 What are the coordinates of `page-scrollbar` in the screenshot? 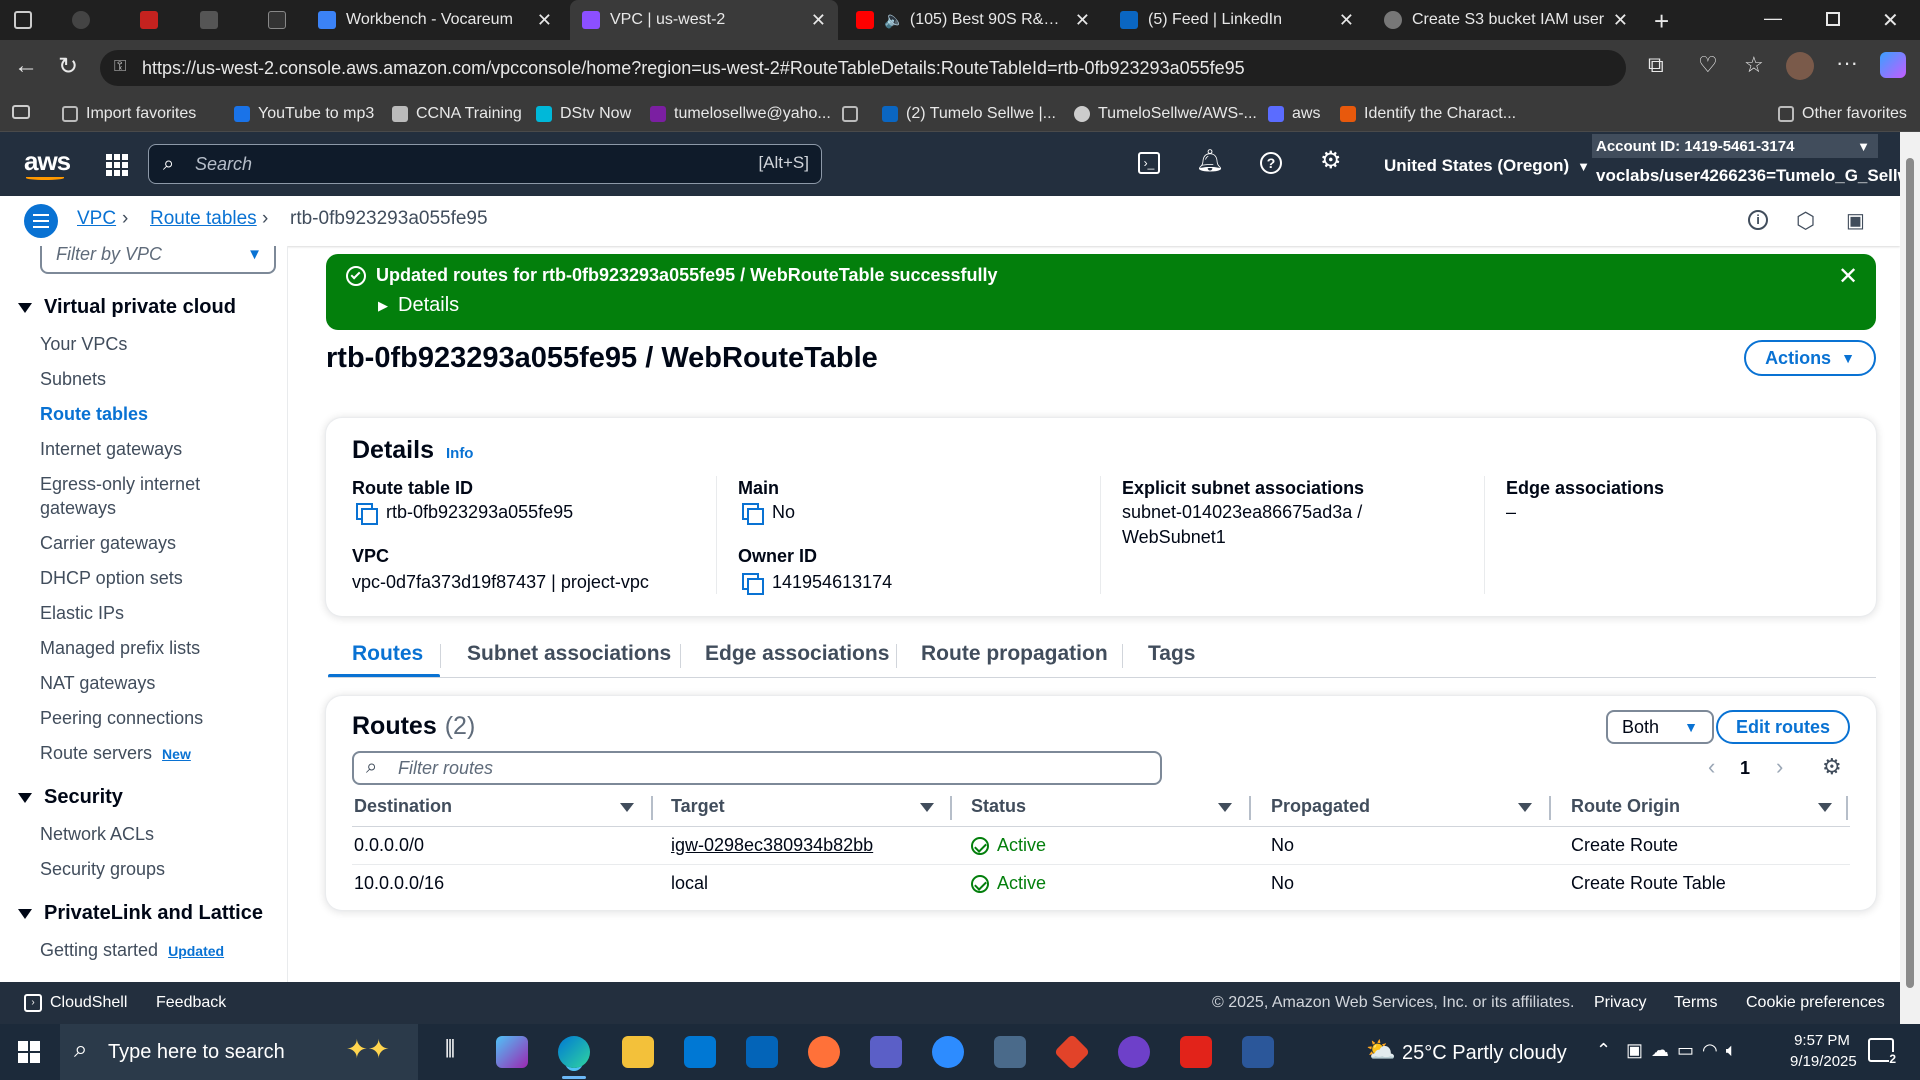 It's located at (1910, 578).